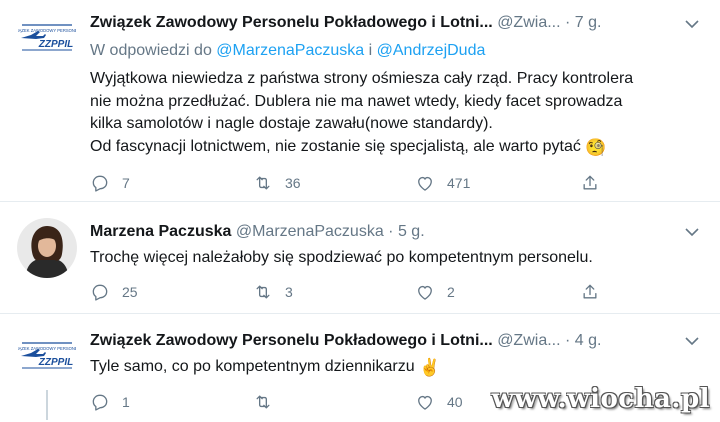 Image resolution: width=720 pixels, height=422 pixels. I want to click on user-photo, so click(47, 248).